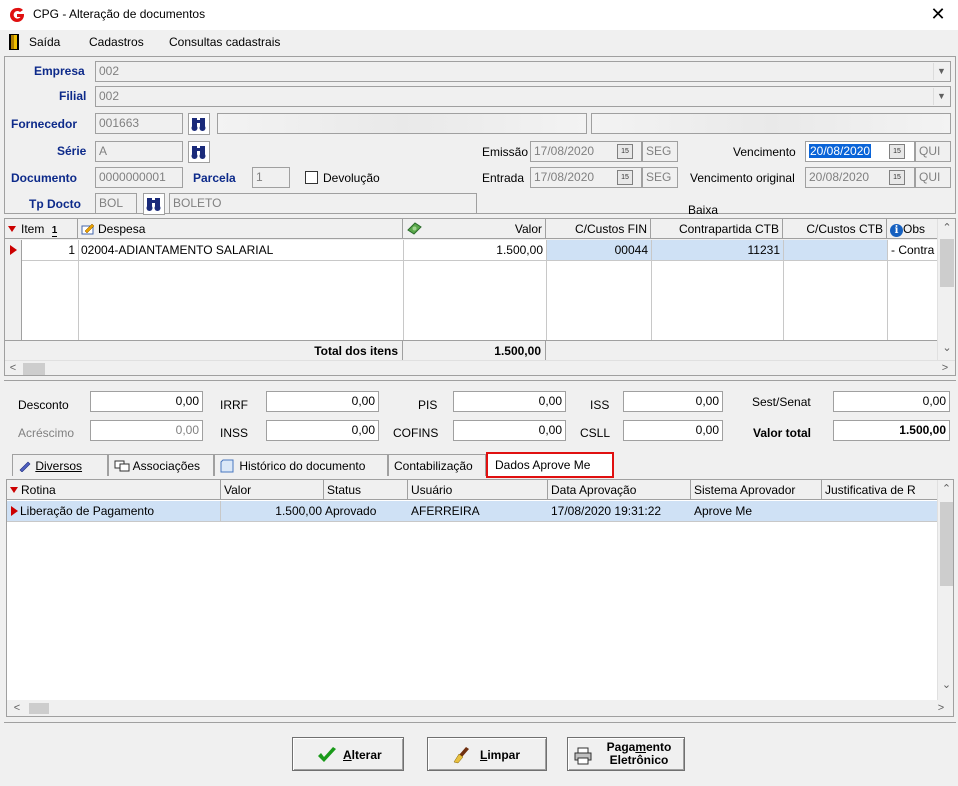 The width and height of the screenshot is (958, 786). Describe the element at coordinates (461, 755) in the screenshot. I see `broom-icon` at that location.